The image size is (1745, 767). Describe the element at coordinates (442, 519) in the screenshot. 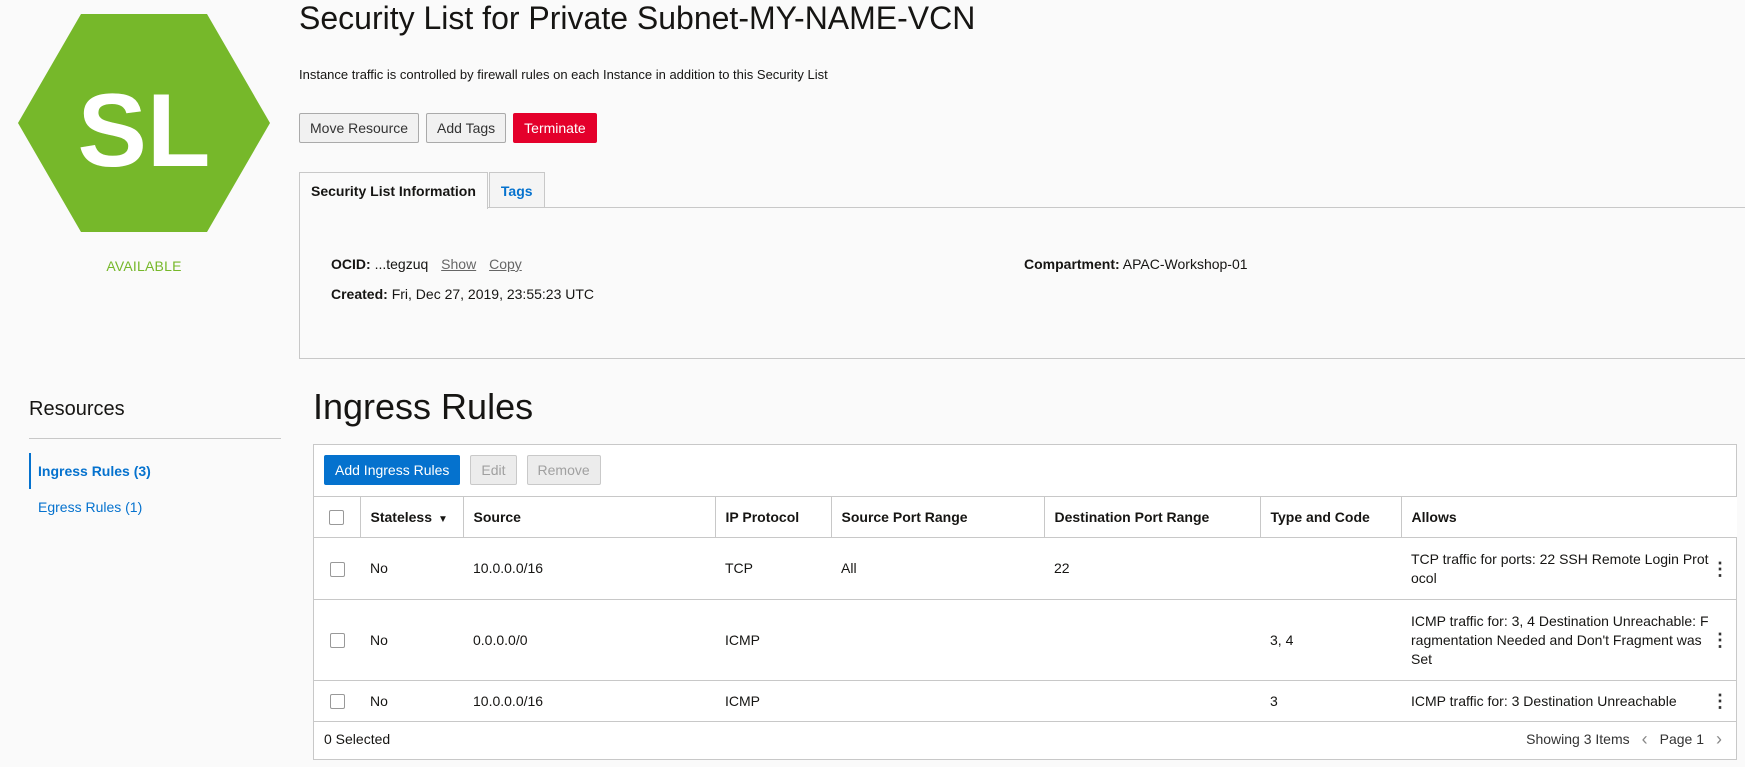

I see `sort-caret-icon: ▼` at that location.